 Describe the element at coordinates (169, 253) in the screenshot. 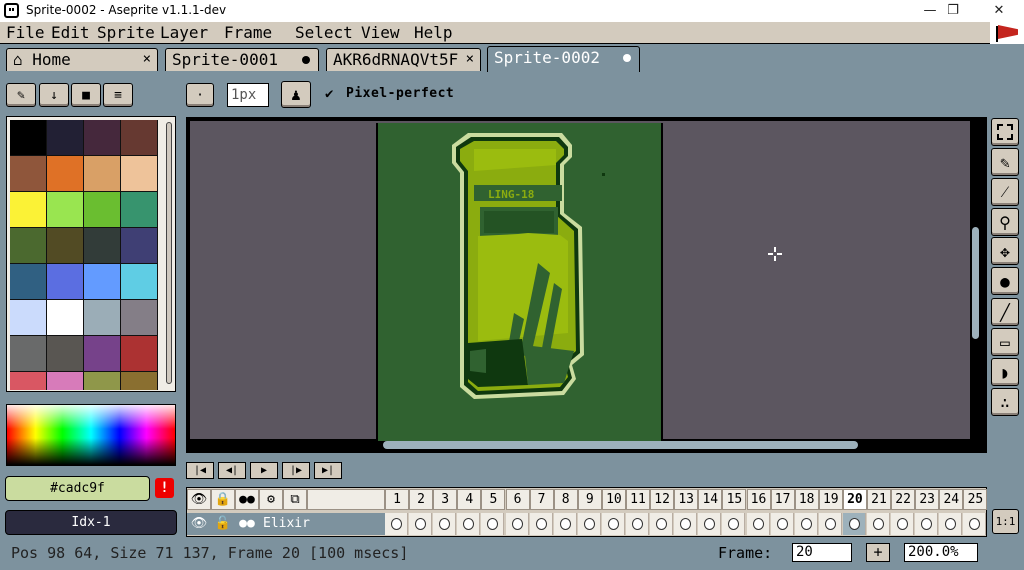

I see `palette-scrollbar` at that location.